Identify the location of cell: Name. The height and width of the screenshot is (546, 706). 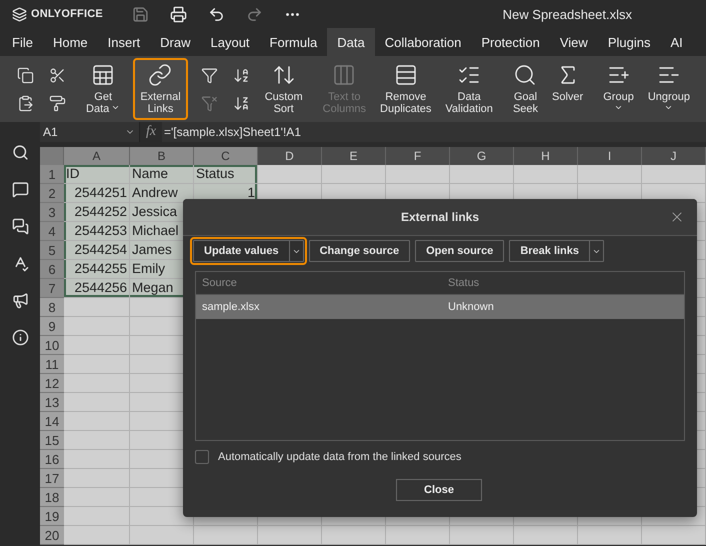
(162, 174).